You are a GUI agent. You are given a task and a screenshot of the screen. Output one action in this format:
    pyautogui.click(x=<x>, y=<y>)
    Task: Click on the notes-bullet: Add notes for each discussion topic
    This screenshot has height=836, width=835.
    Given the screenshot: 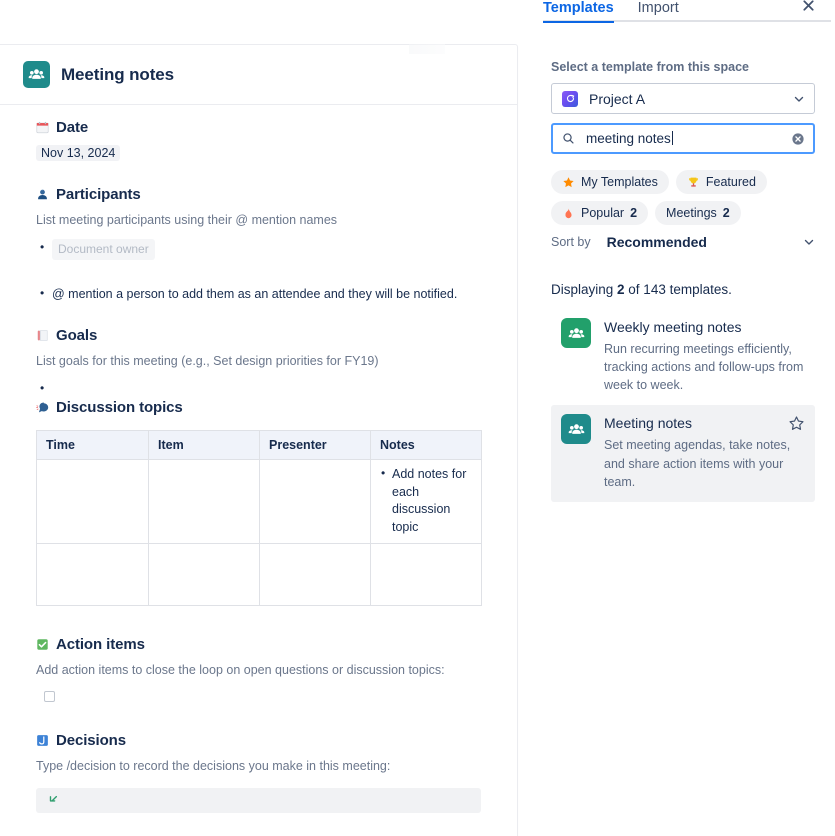 What is the action you would take?
    pyautogui.click(x=425, y=501)
    